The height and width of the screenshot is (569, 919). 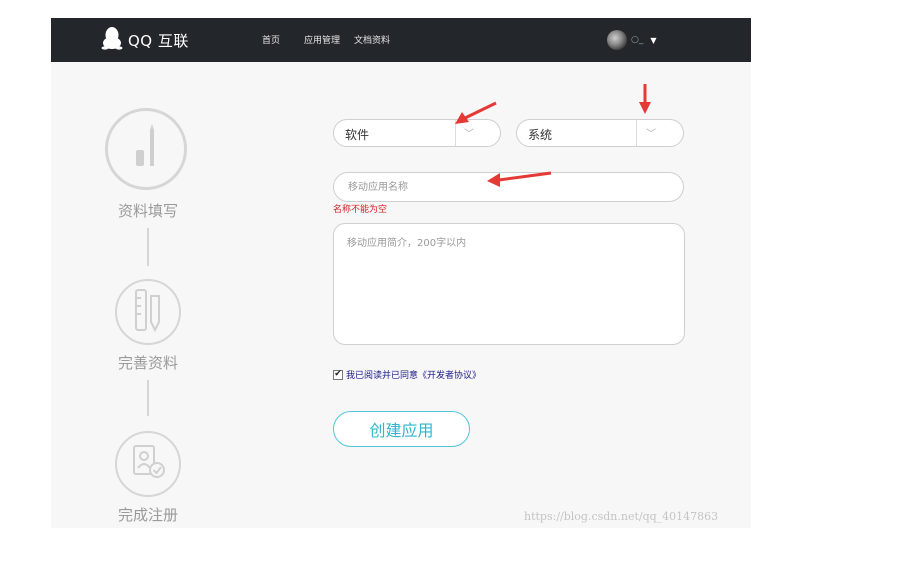 I want to click on watermark: https://blog.csdn.net/qq_40147863, so click(x=621, y=516).